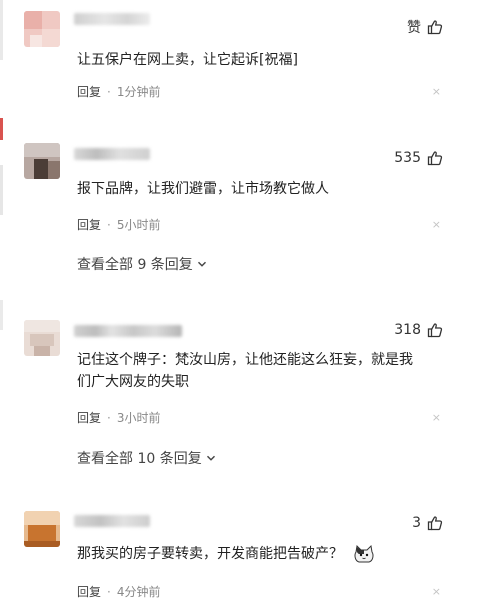 The width and height of the screenshot is (479, 615). I want to click on comment-meta: 回复 · 5小时前, so click(118, 224).